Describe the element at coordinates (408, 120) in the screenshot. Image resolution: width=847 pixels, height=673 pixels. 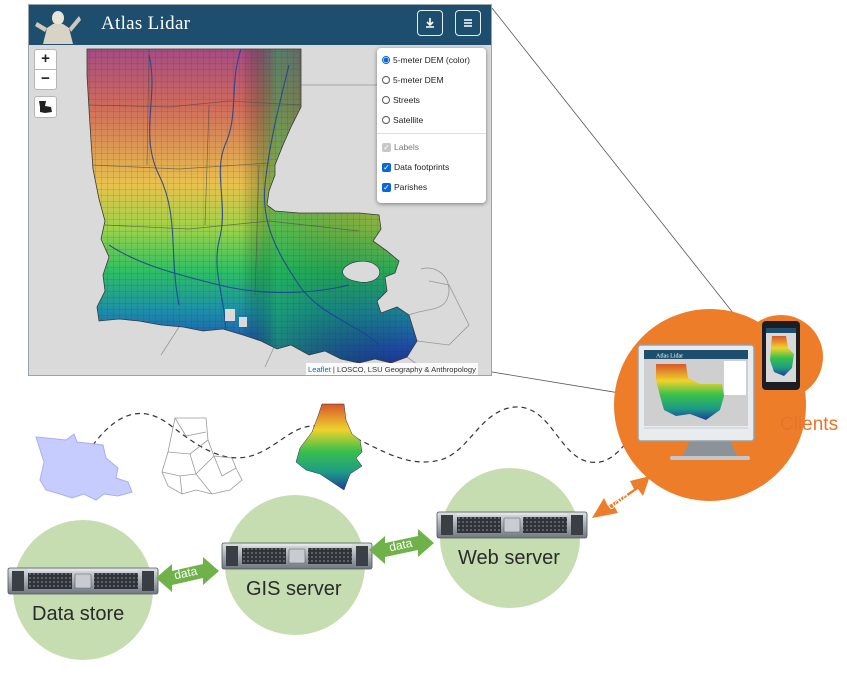
I see `base-layer-label: Satellite` at that location.